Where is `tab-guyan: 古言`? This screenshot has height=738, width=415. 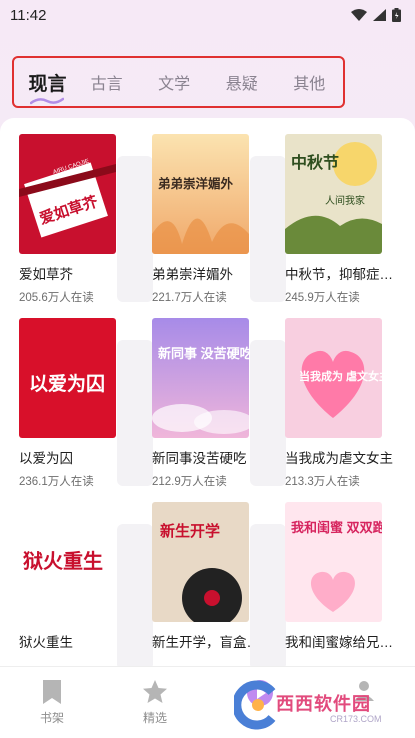 tab-guyan: 古言 is located at coordinates (107, 82).